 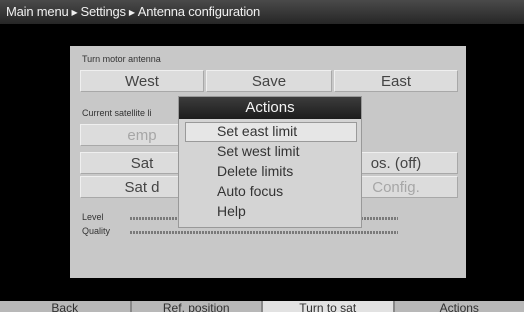 I want to click on action-set-west-limit: Set west limit, so click(x=258, y=151).